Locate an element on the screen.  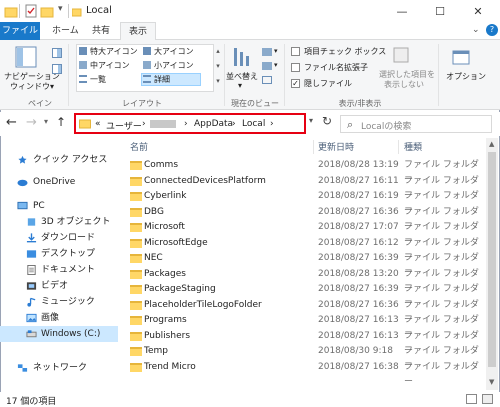
table-row: Publishers 2018/08/27 16:13 ファイル フォルダー is located at coordinates (306, 342).